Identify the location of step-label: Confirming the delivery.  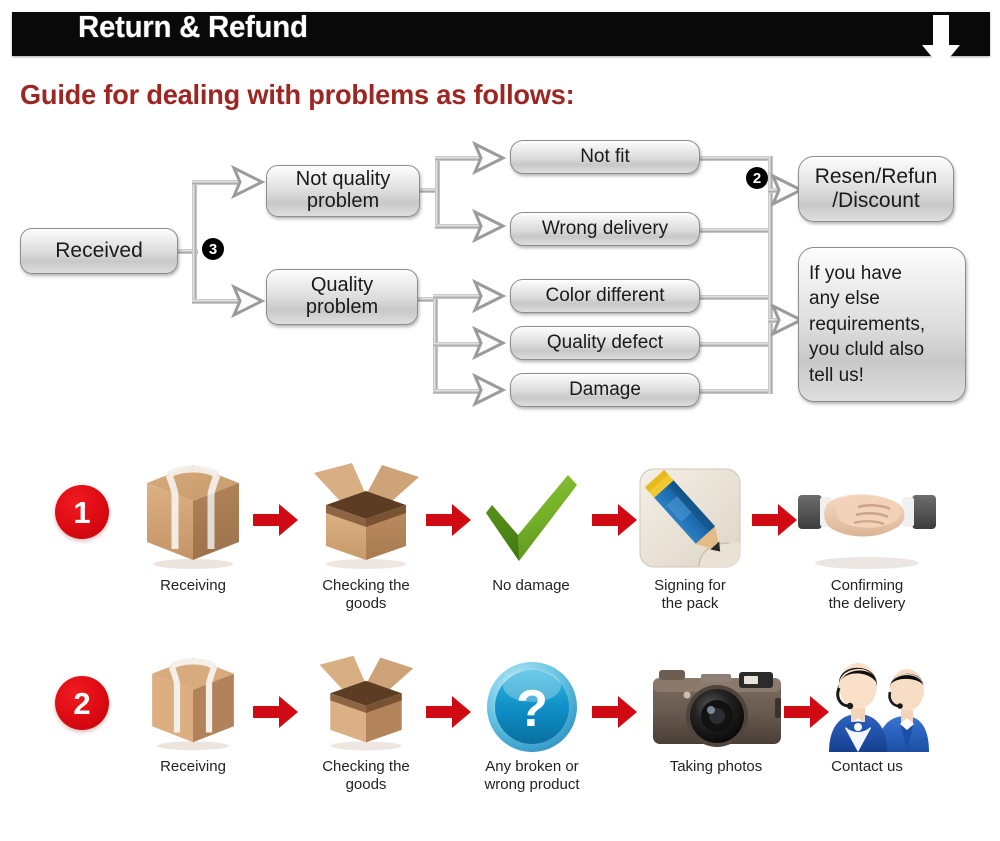
(867, 595).